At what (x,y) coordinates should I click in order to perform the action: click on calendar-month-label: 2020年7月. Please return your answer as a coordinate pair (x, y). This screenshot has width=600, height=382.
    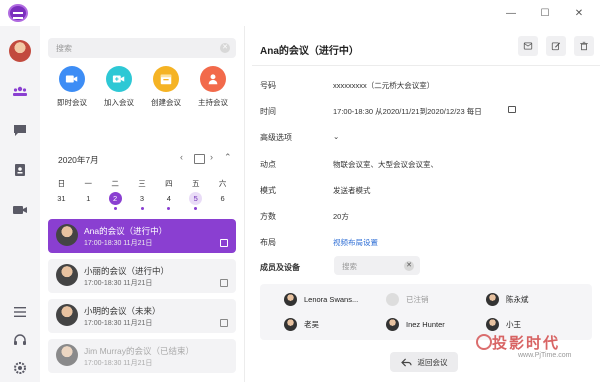
    Looking at the image, I should click on (78, 160).